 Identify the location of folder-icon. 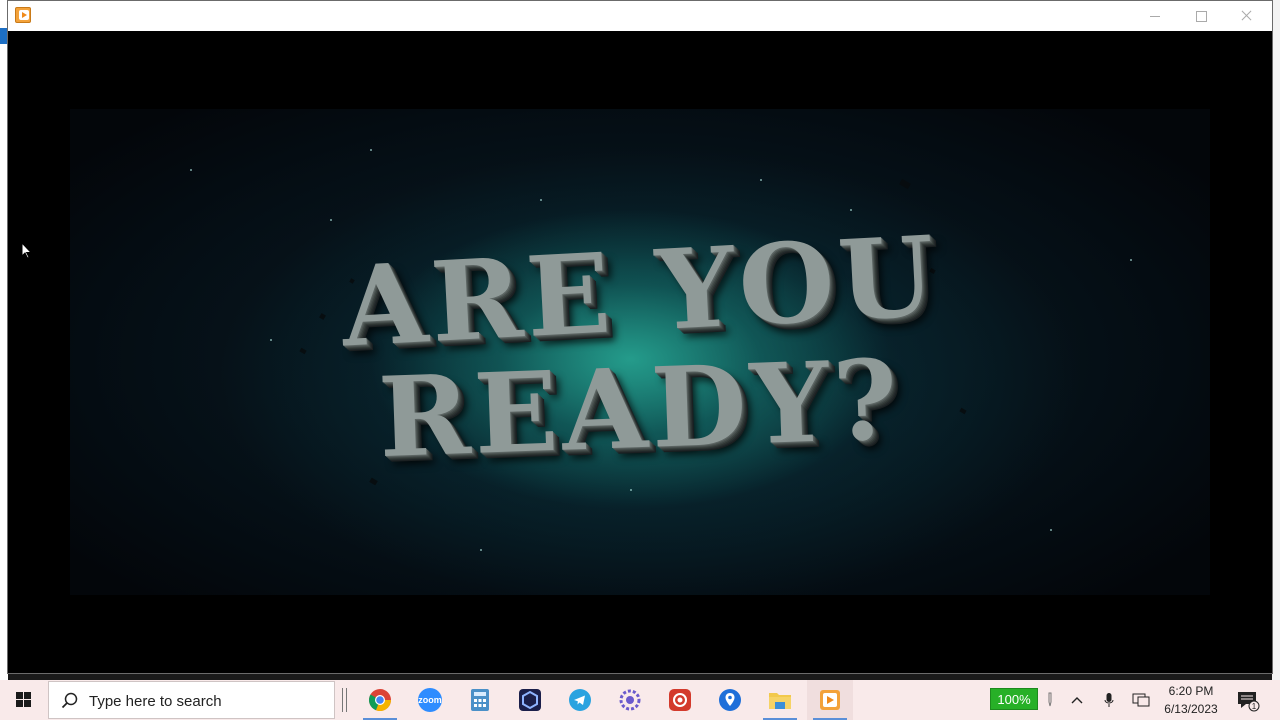
(780, 701).